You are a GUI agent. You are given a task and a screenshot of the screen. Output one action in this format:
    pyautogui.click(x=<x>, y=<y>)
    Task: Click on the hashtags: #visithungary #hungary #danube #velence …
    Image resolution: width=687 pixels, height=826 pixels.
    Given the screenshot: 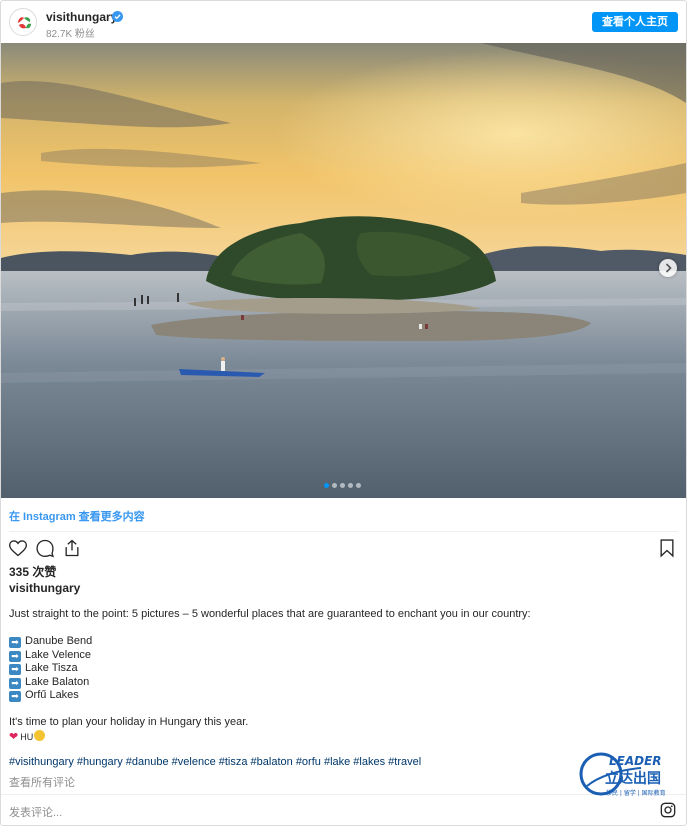 What is the action you would take?
    pyautogui.click(x=215, y=762)
    